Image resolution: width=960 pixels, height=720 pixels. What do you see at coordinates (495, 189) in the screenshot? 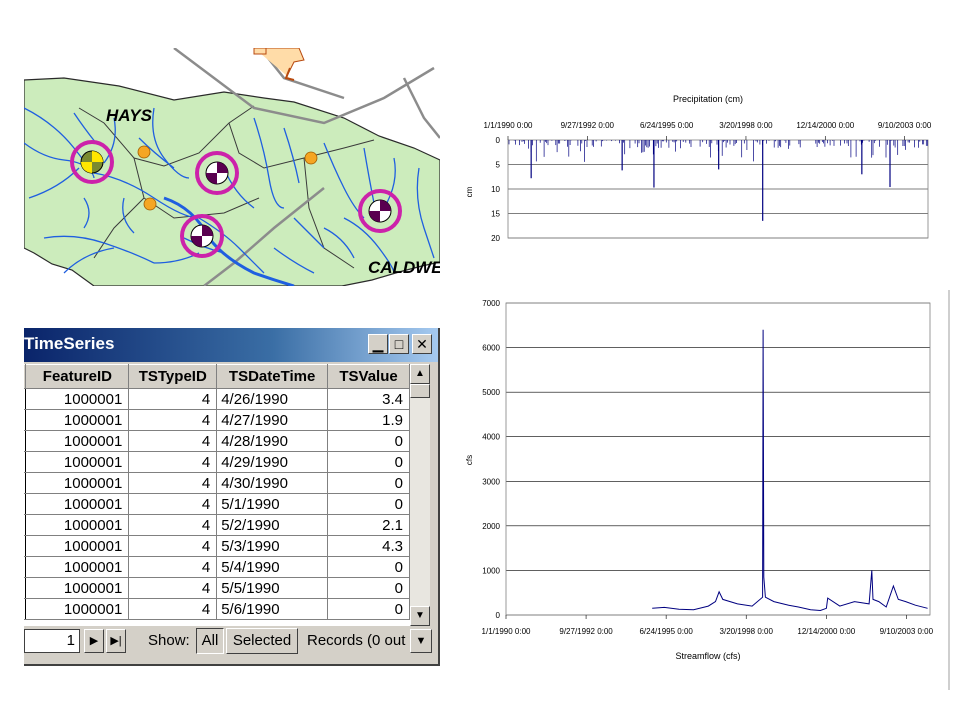
I see `y-tick-label: 10` at bounding box center [495, 189].